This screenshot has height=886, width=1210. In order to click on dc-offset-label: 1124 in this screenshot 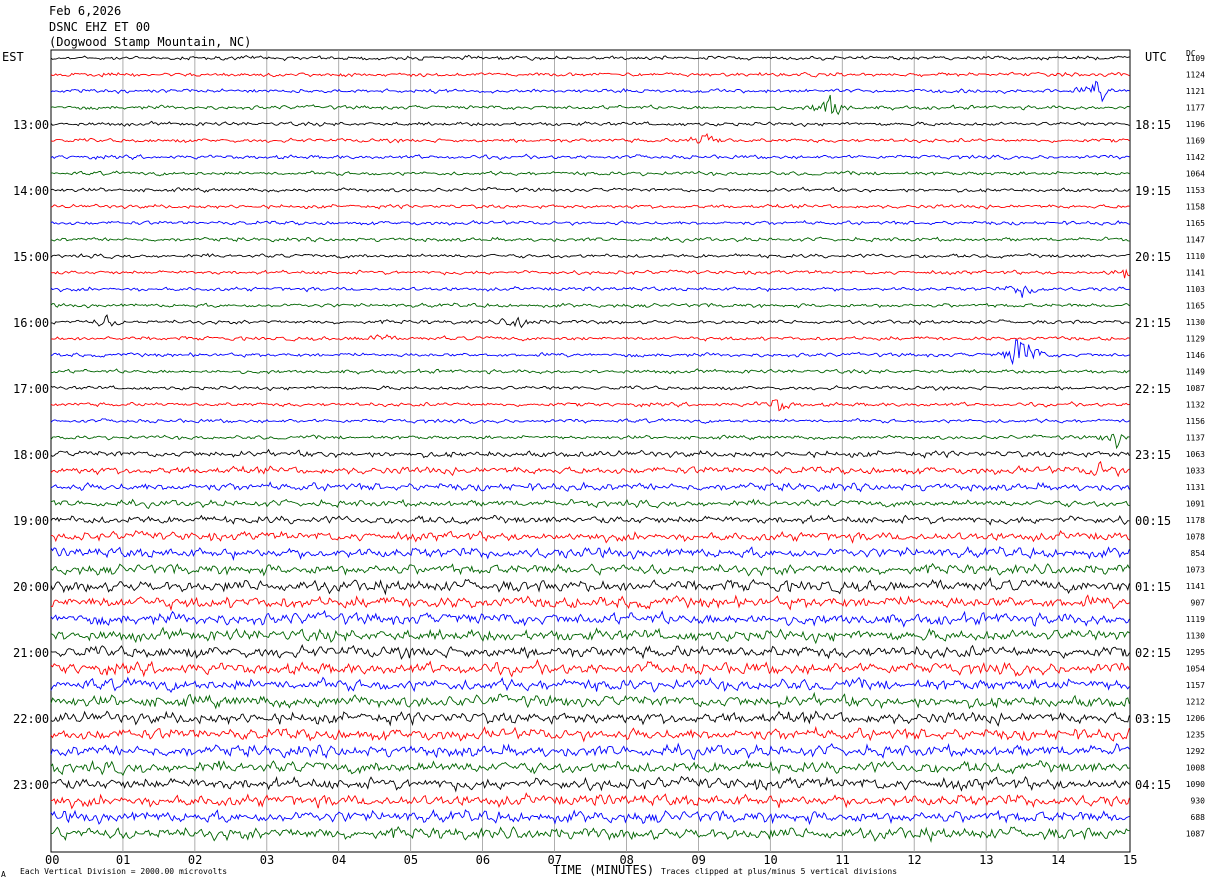, I will do `click(1195, 75)`.